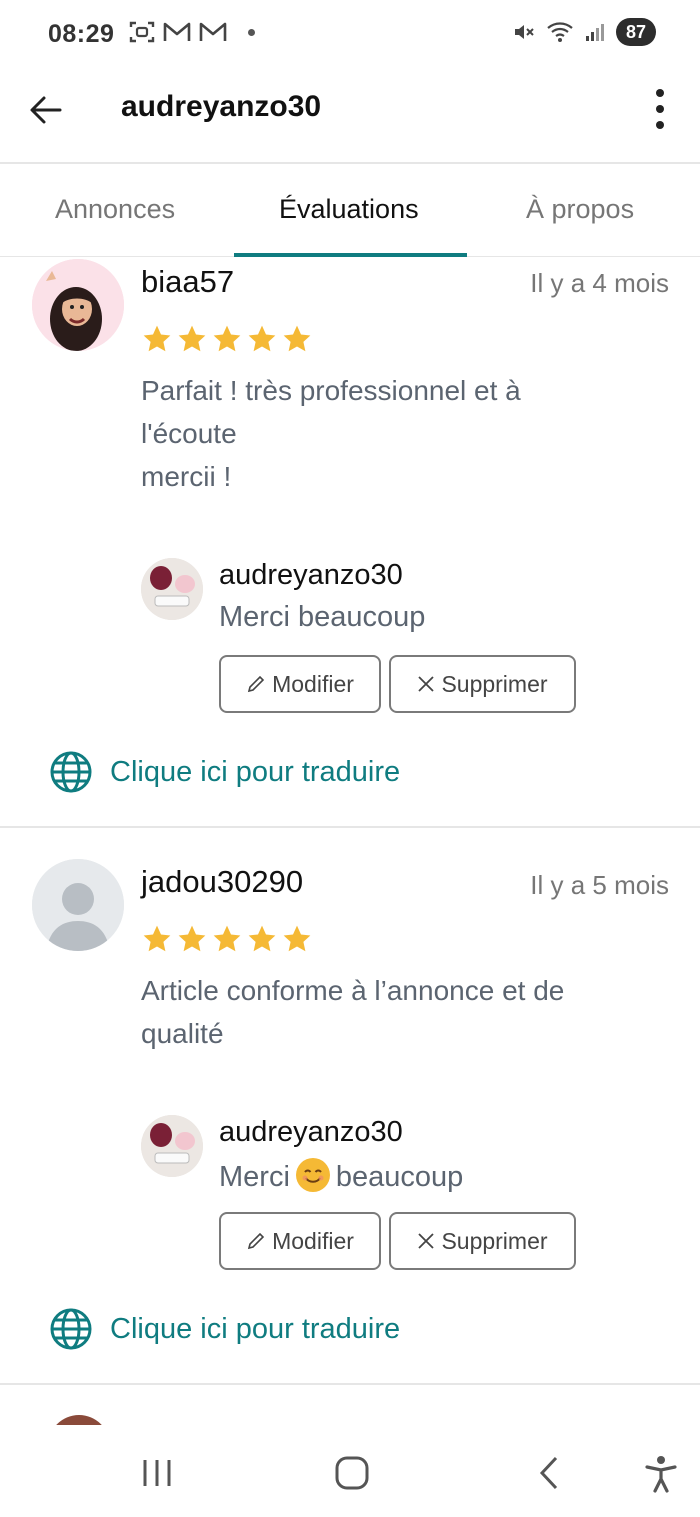  What do you see at coordinates (115, 209) in the screenshot?
I see `tab-annonces: Annonces` at bounding box center [115, 209].